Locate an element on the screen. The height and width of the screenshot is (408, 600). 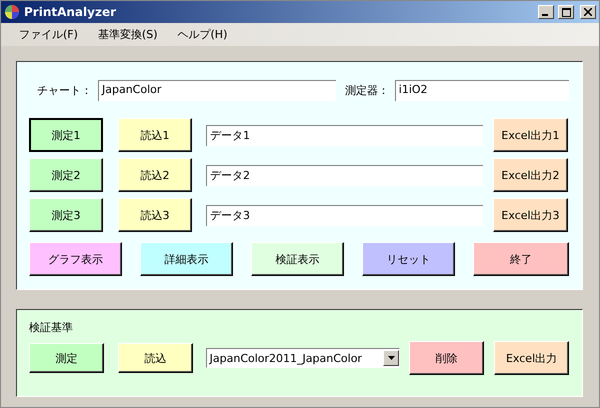
excel-export-button: Excel出力 is located at coordinates (531, 358).